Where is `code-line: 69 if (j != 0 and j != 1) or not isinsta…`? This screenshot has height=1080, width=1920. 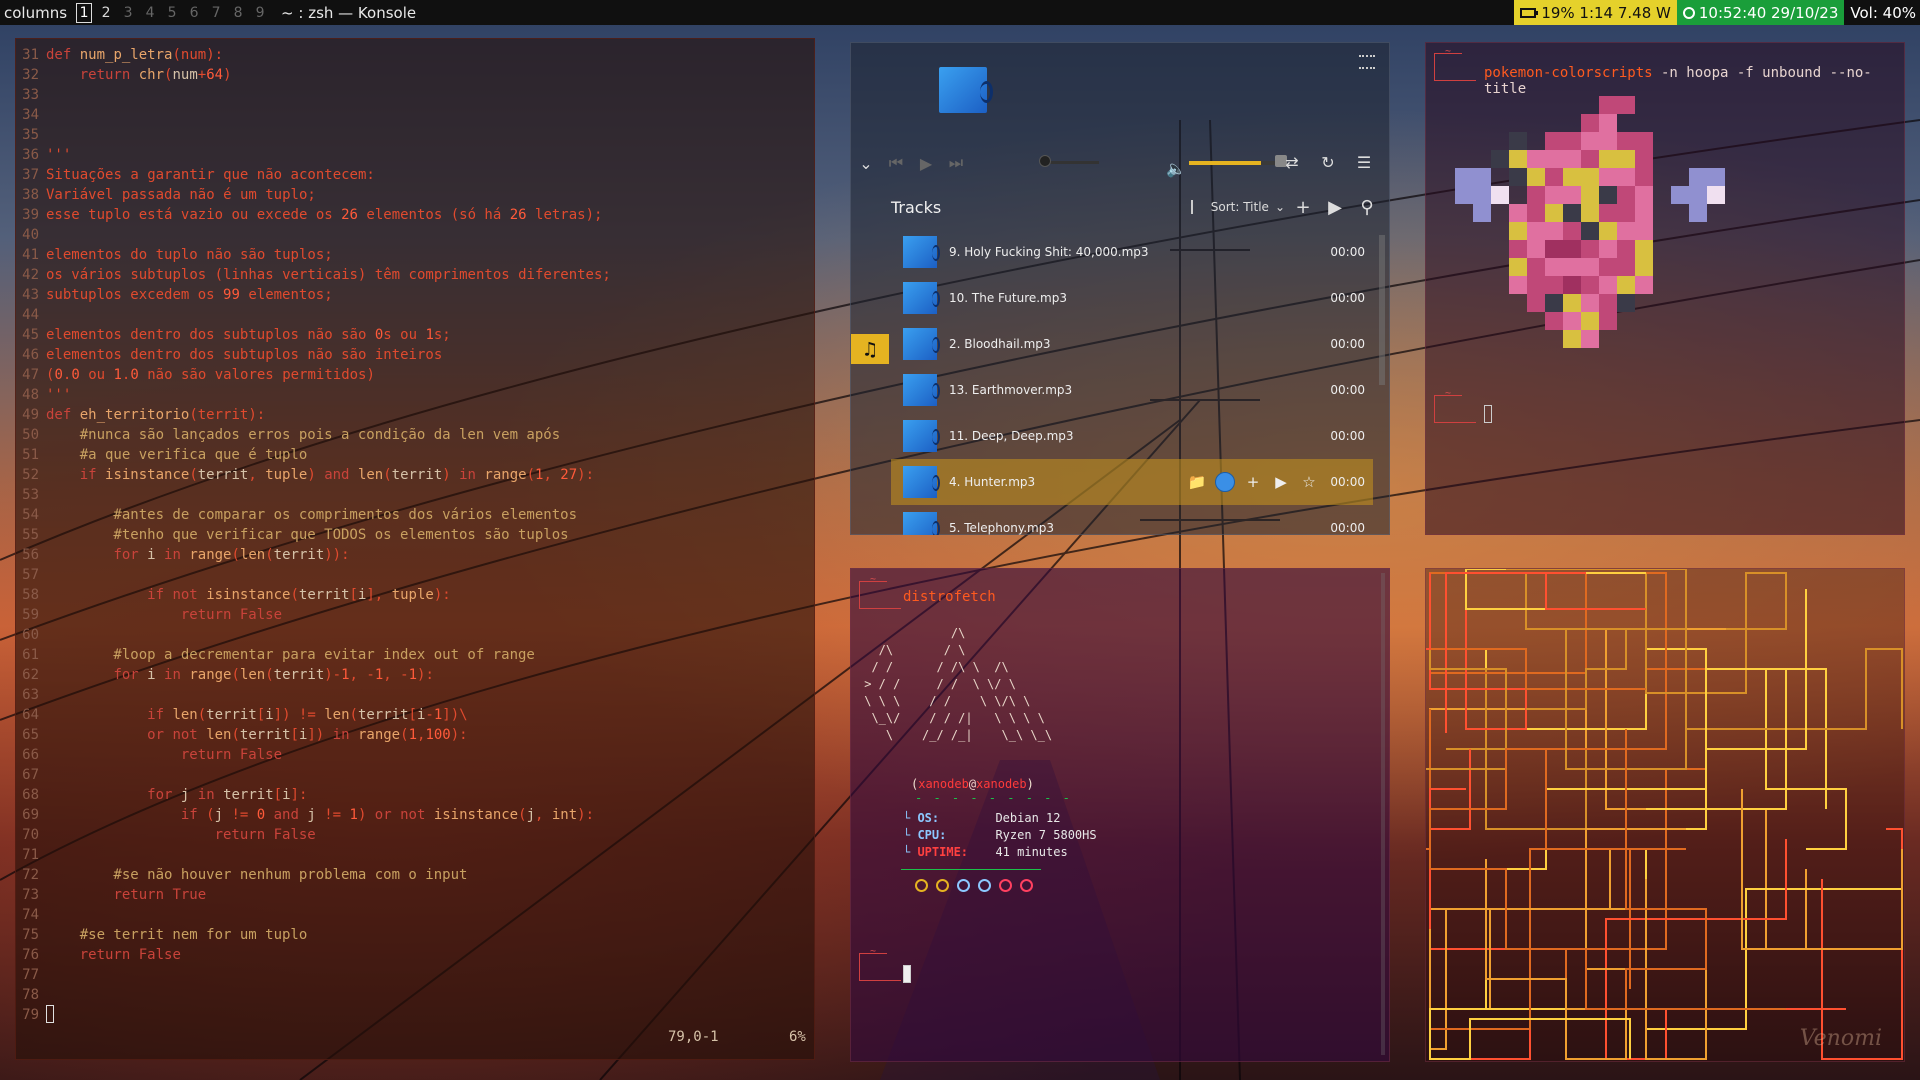 code-line: 69 if (j != 0 and j != 1) or not isinsta… is located at coordinates (415, 815).